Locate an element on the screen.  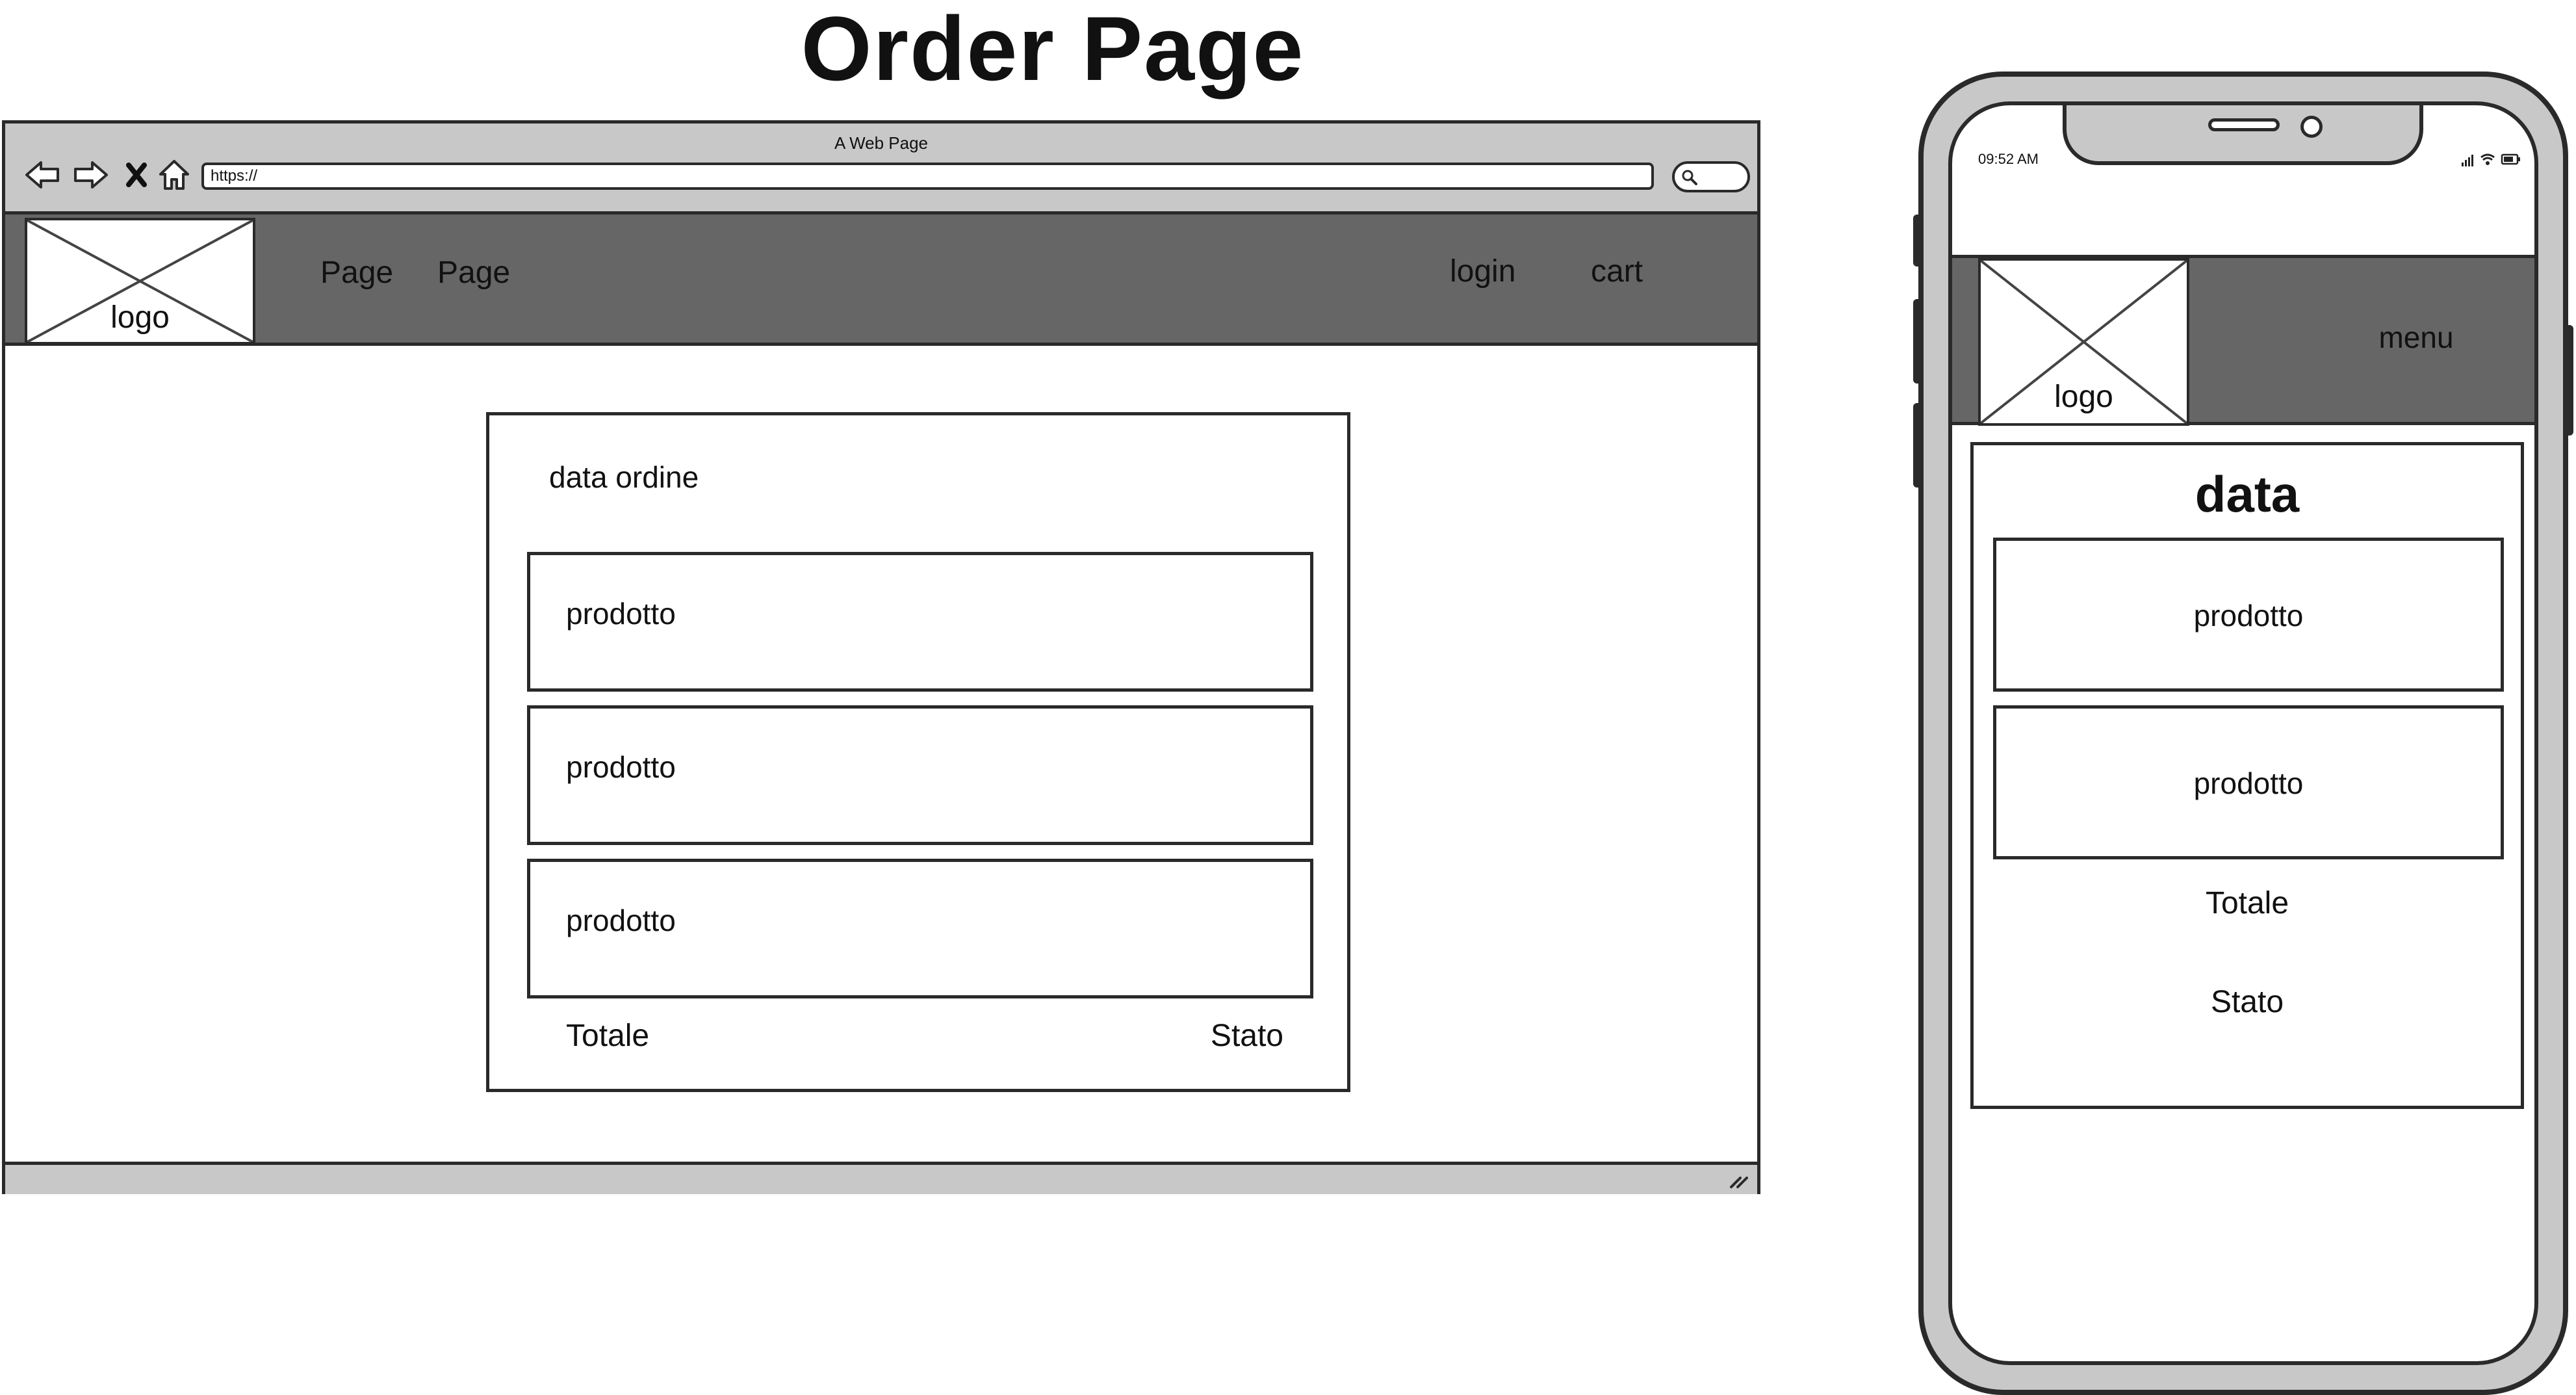
cart-link: cart is located at coordinates (1617, 272).